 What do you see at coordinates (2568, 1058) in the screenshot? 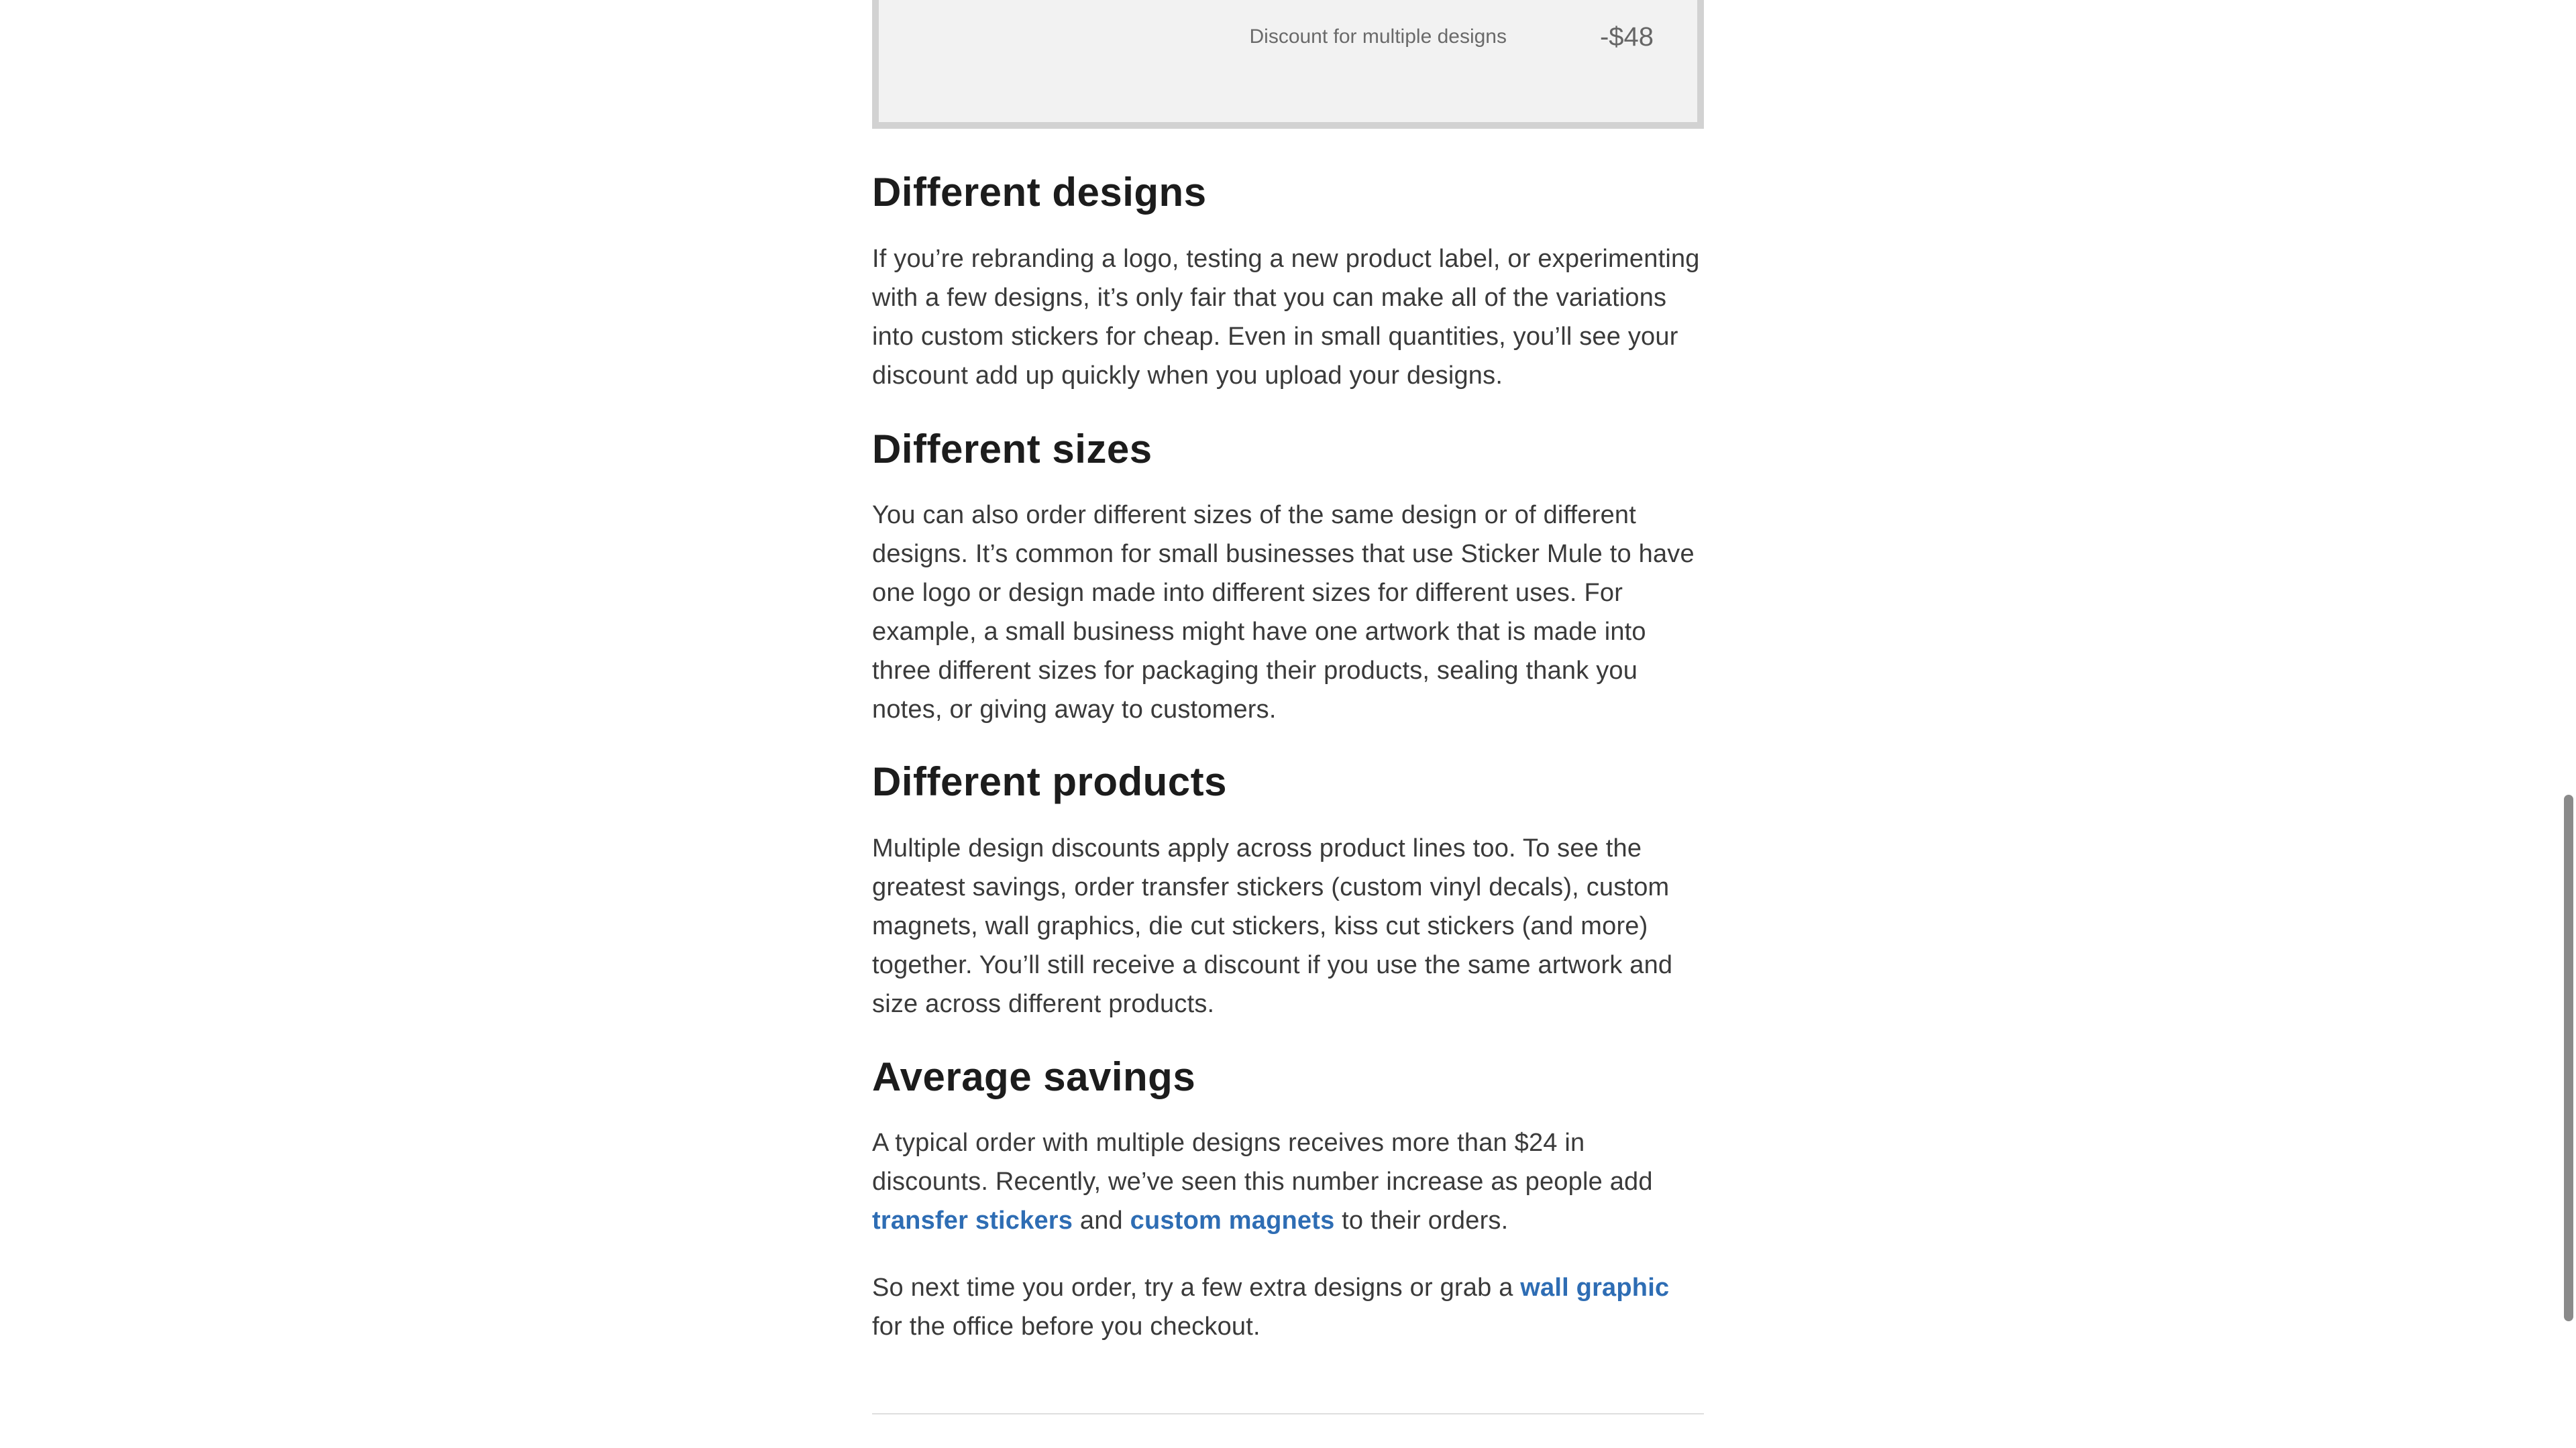
I see `scrollbar-thumb` at bounding box center [2568, 1058].